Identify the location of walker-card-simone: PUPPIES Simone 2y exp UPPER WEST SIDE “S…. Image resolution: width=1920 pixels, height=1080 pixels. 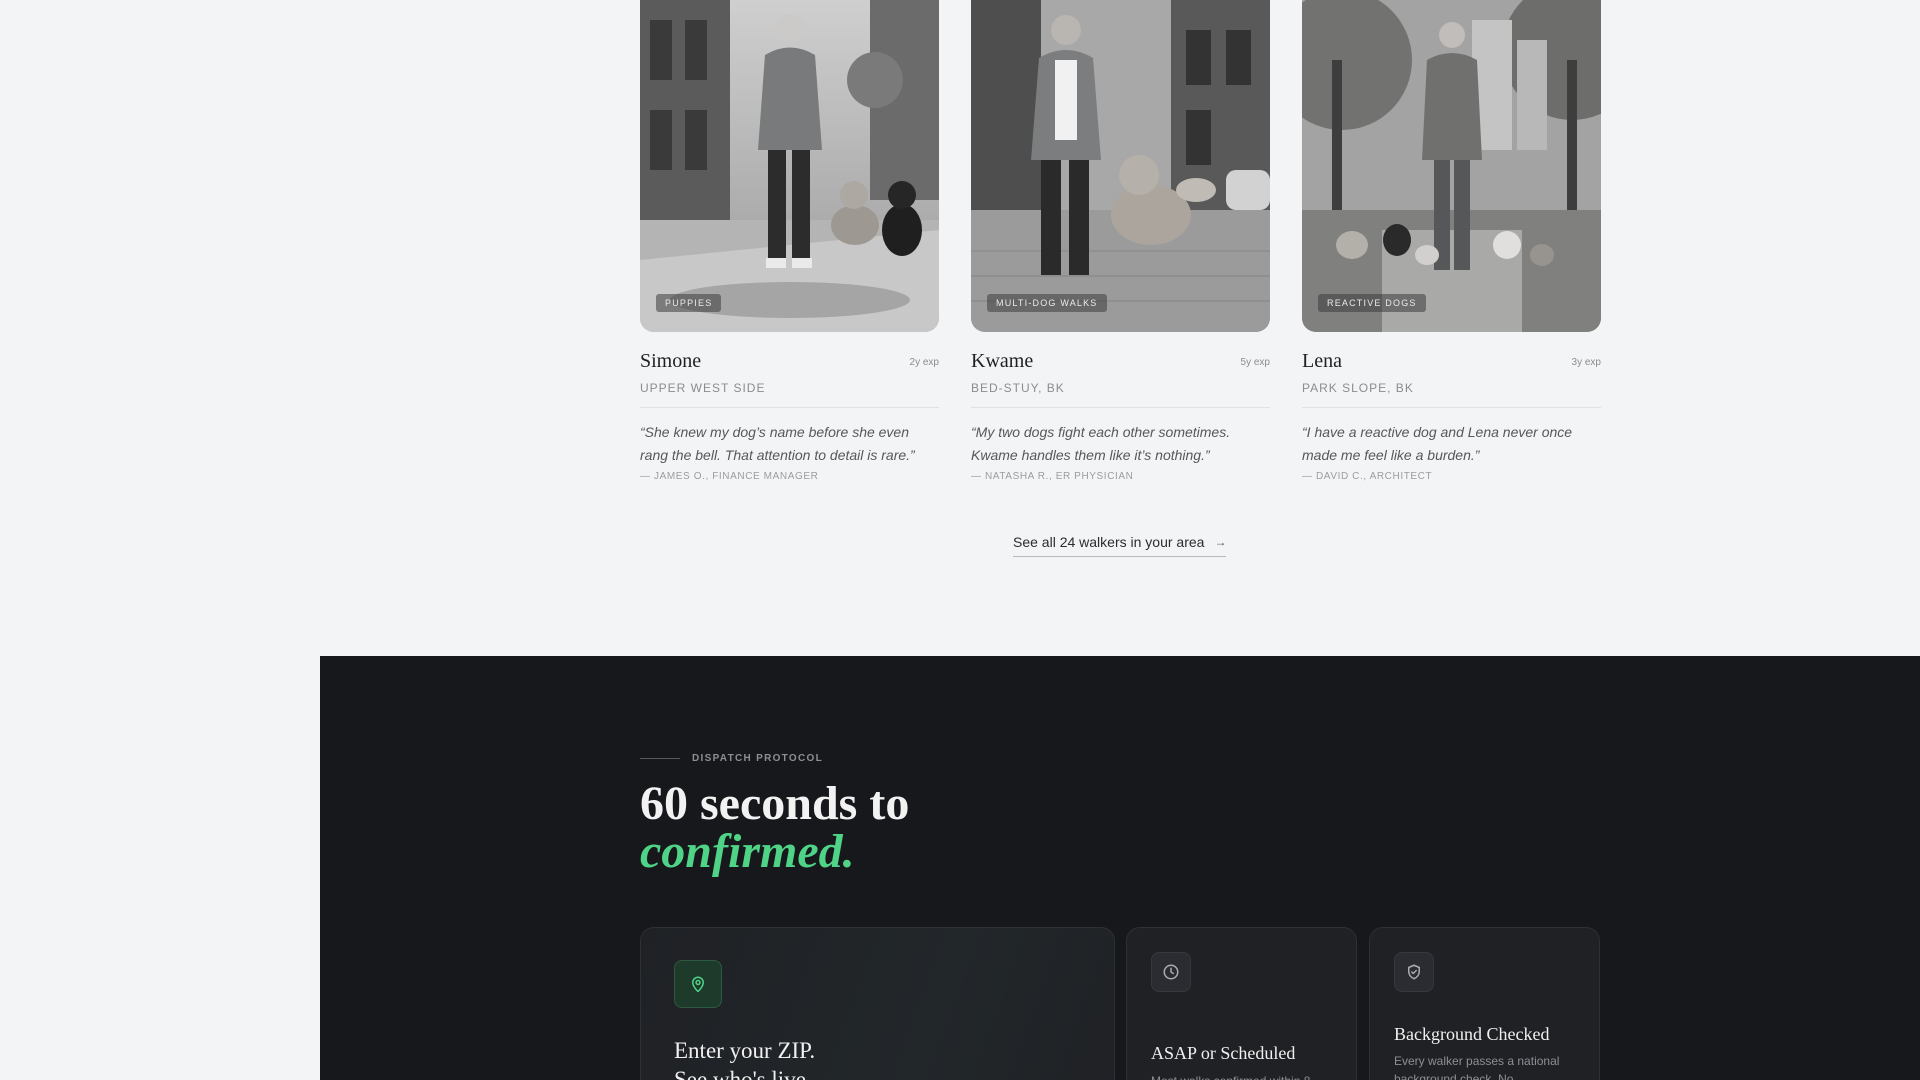
(789, 241).